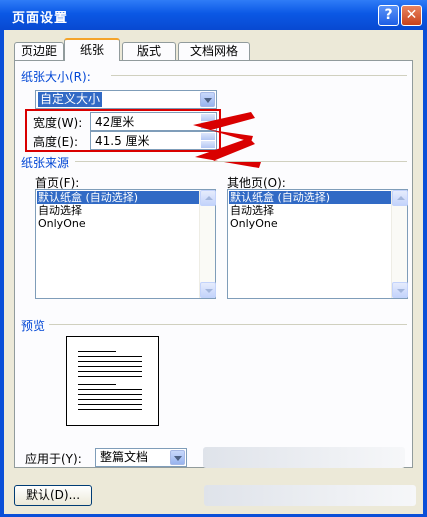 The width and height of the screenshot is (427, 517). I want to click on paper-size-value: 自定义大小, so click(70, 99).